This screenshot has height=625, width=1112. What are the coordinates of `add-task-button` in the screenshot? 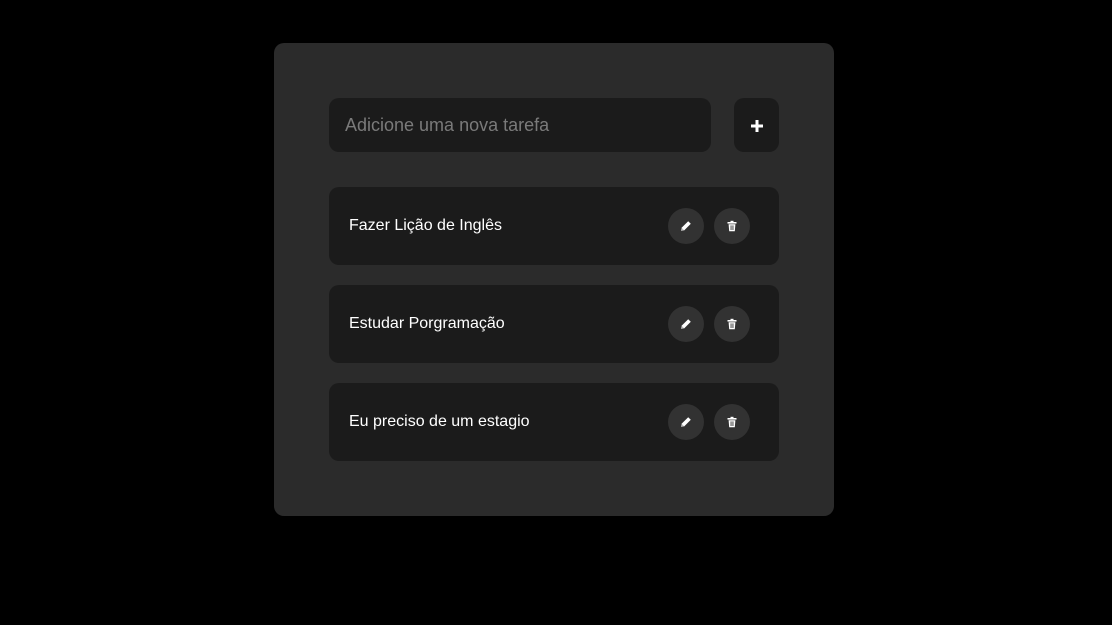 It's located at (756, 125).